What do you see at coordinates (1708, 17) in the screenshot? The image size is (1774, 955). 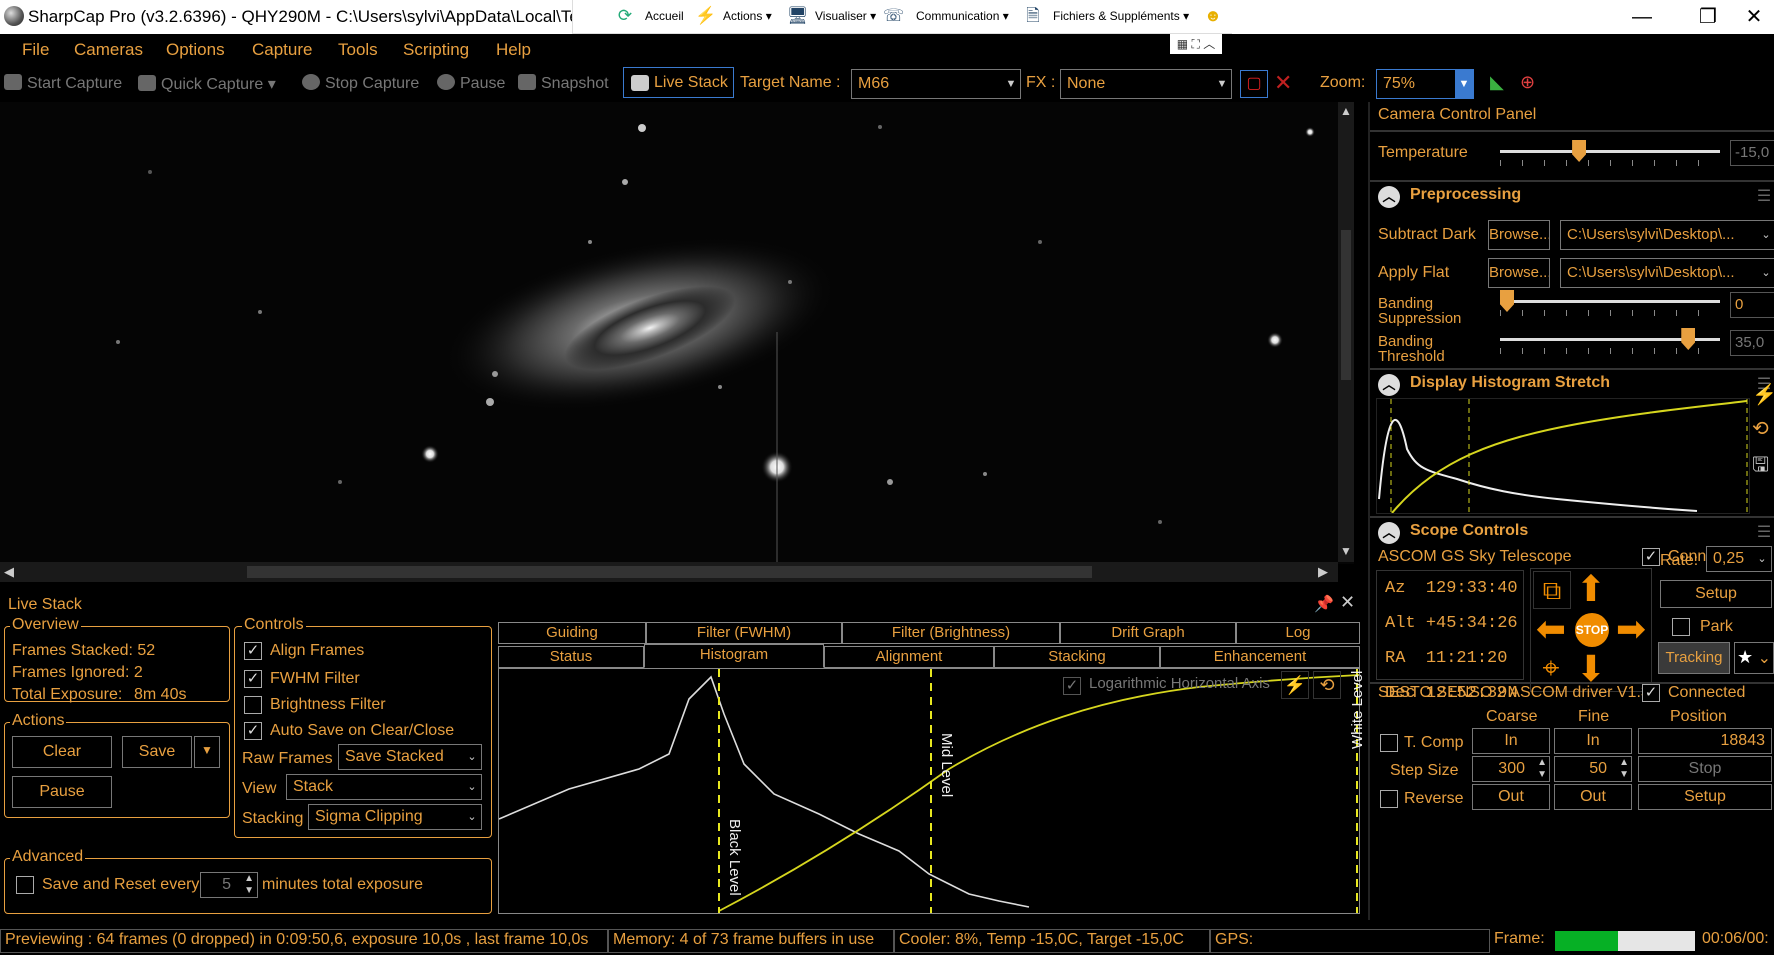 I see `restore-button: ❐` at bounding box center [1708, 17].